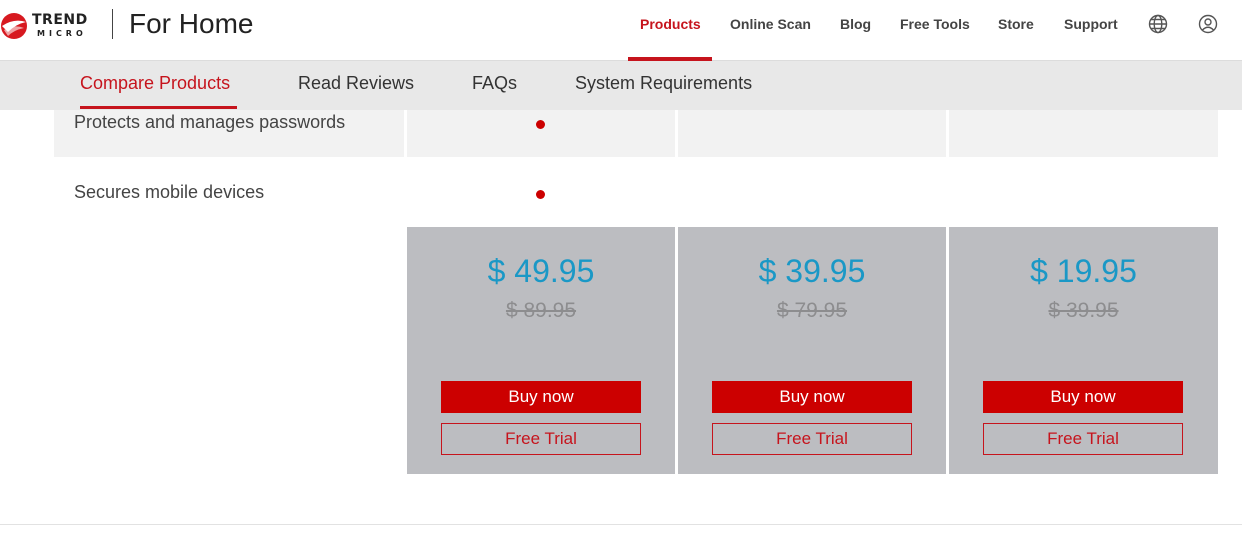 The image size is (1242, 537). Describe the element at coordinates (494, 83) in the screenshot. I see `subnav-faqs: FAQs` at that location.